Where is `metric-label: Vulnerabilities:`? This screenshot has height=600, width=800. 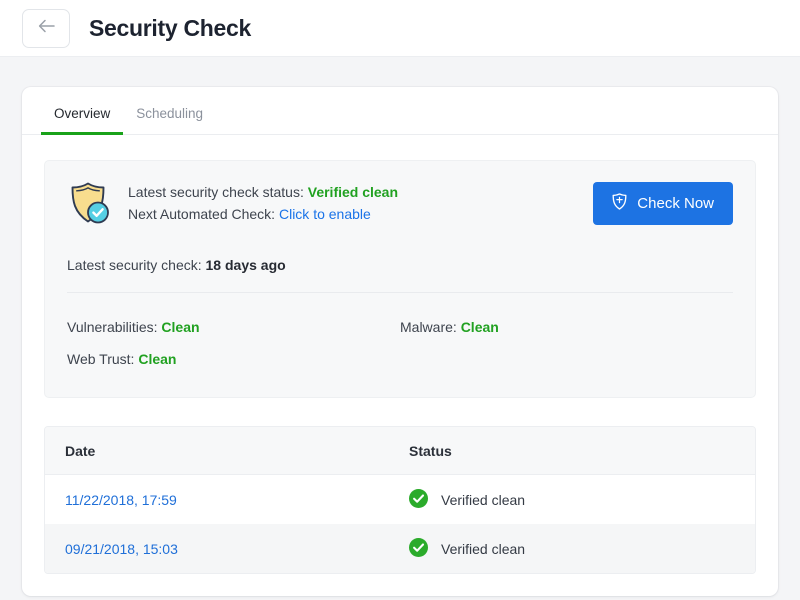 metric-label: Vulnerabilities: is located at coordinates (112, 327).